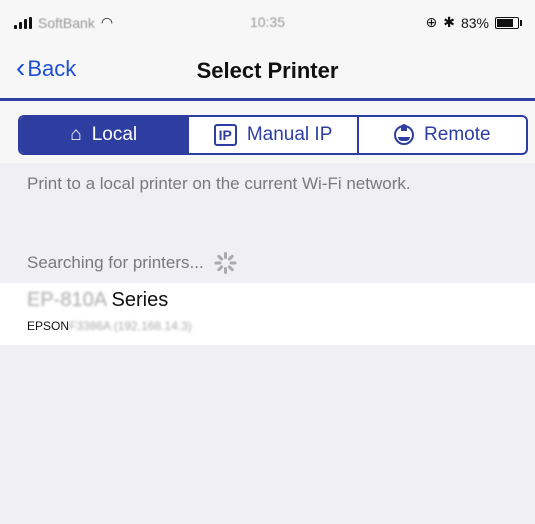 The width and height of the screenshot is (535, 524). I want to click on remote-icon, so click(404, 134).